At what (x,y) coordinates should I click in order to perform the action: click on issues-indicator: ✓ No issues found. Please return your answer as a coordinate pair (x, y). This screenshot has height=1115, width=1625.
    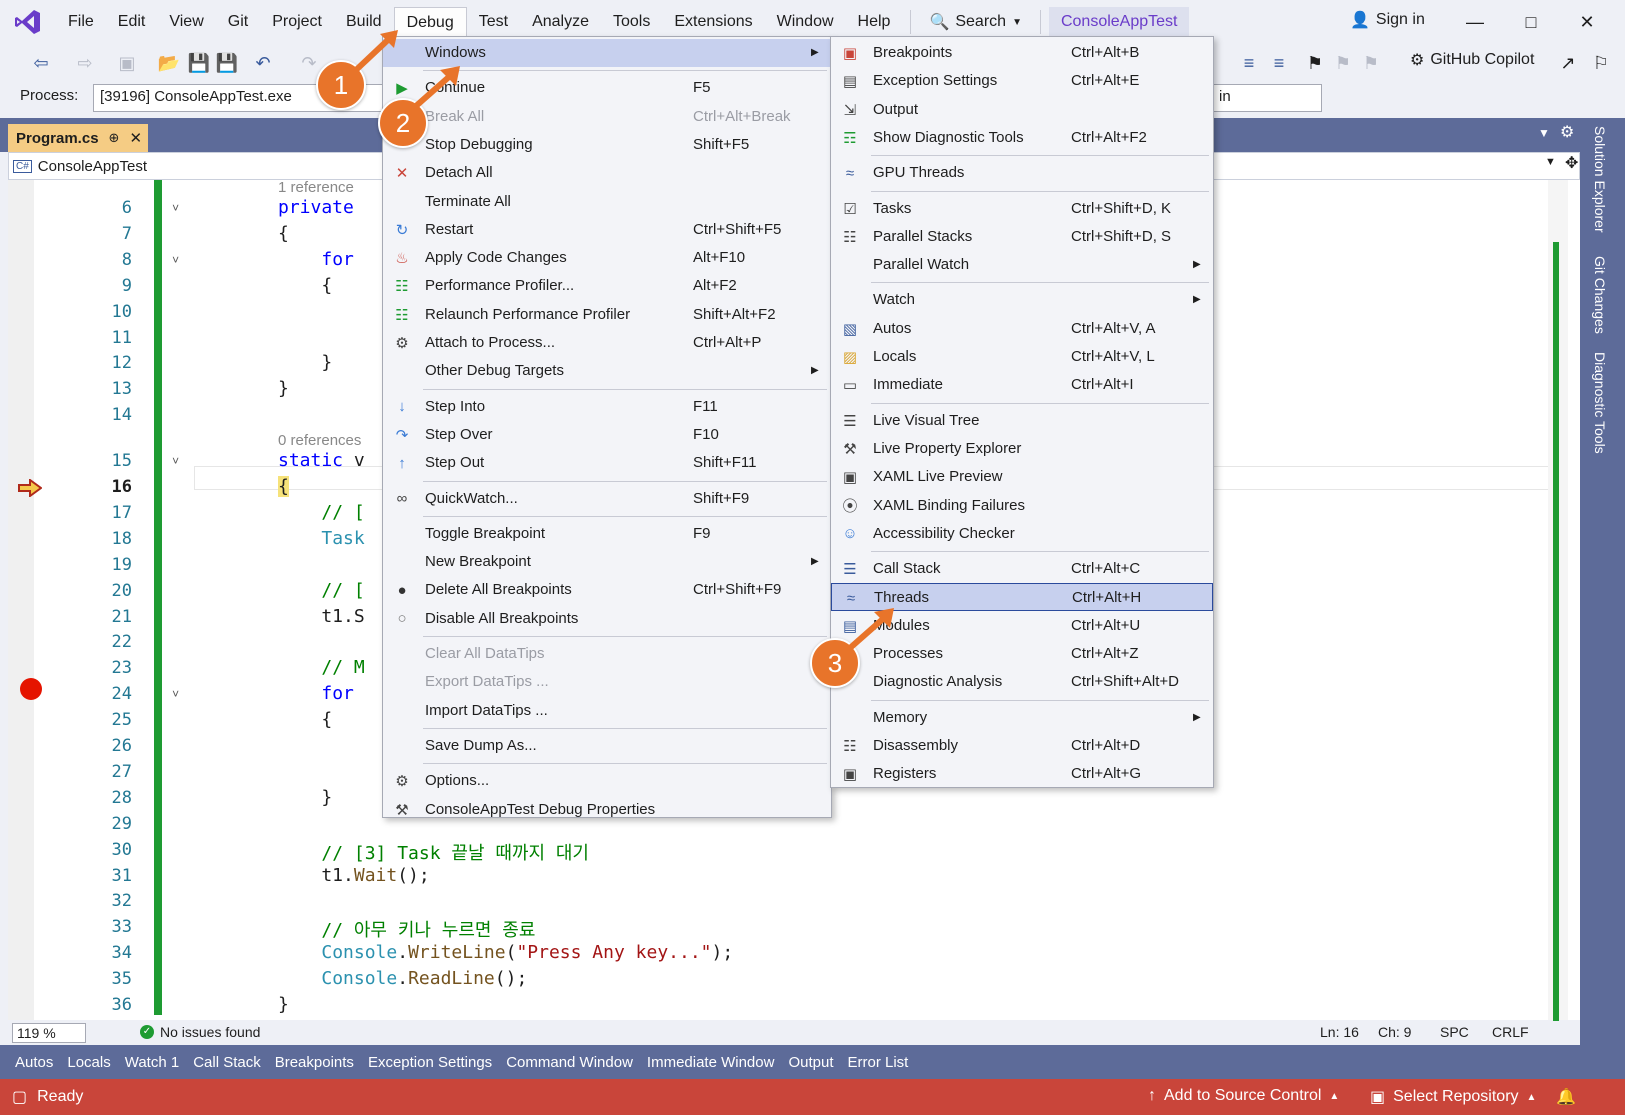
    Looking at the image, I should click on (200, 1032).